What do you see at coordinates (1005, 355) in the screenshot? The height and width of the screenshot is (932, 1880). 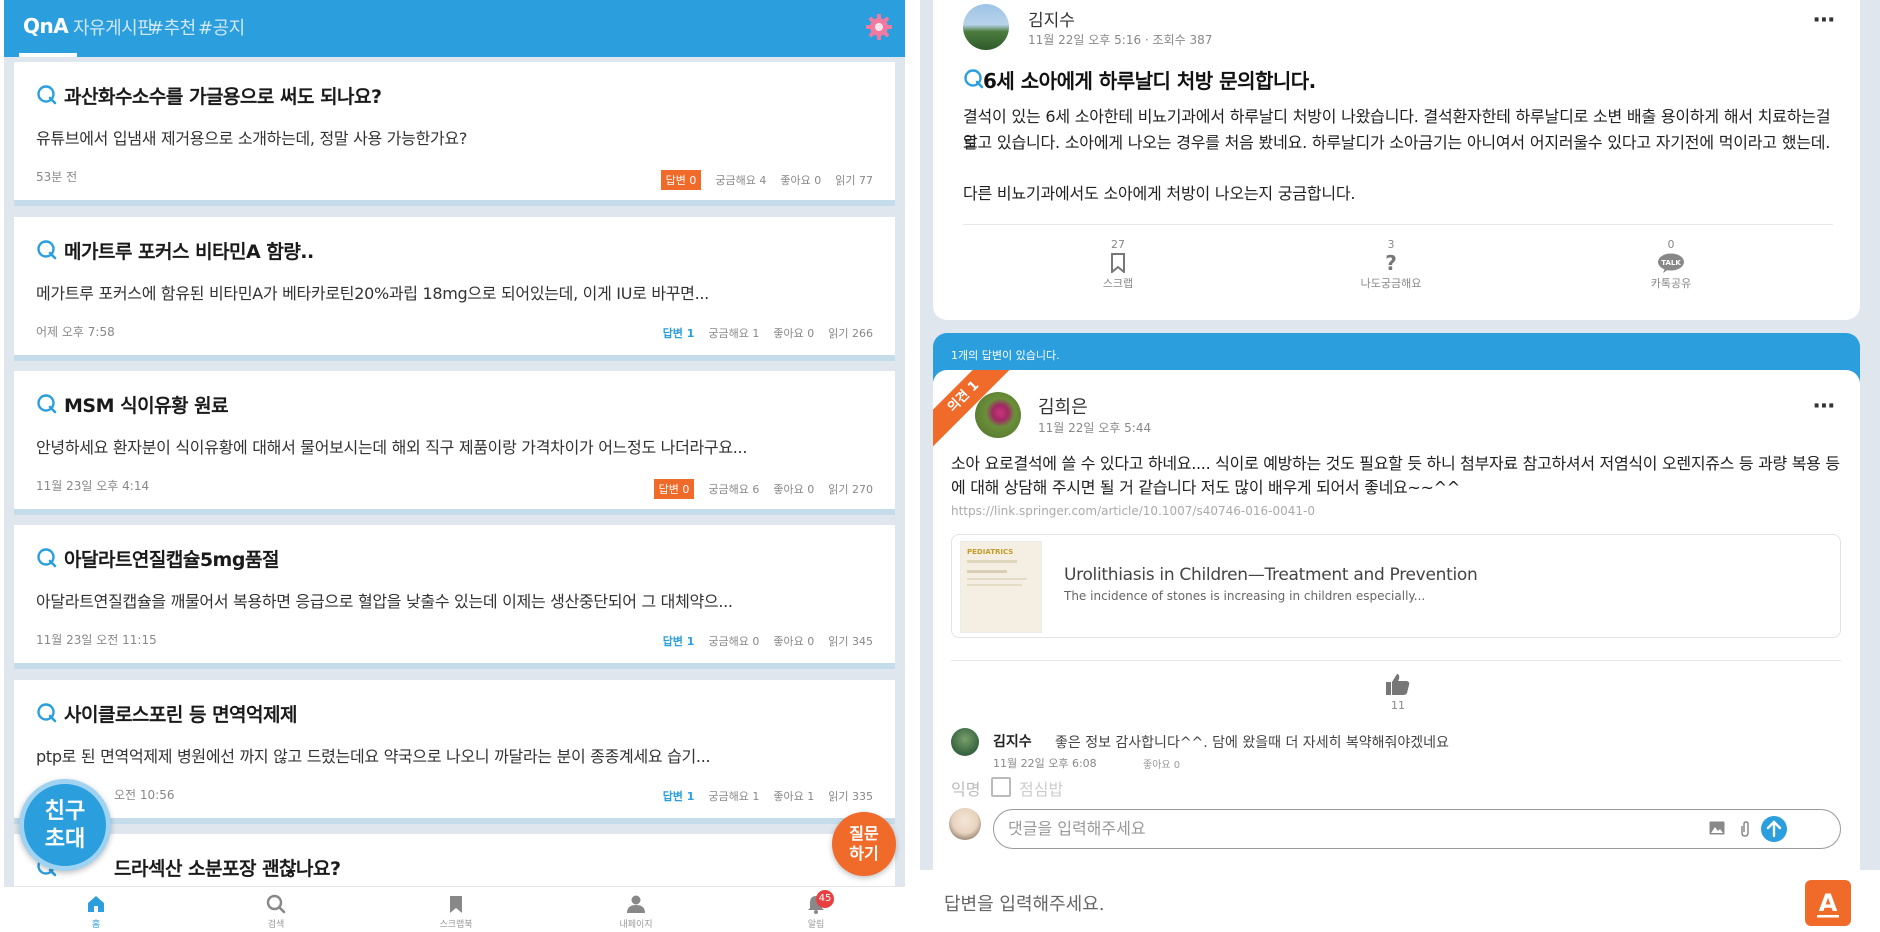 I see `answers-count-text: 1개의 답변이 있습니다.` at bounding box center [1005, 355].